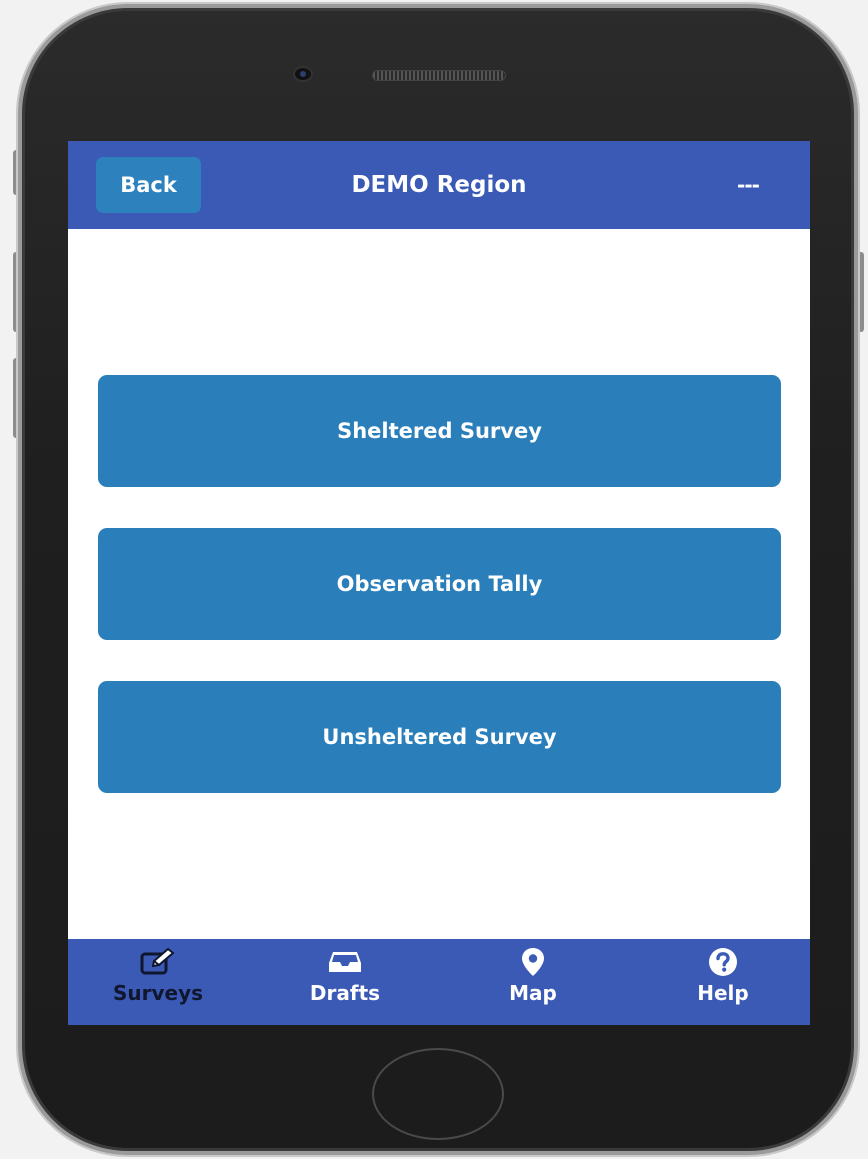 The image size is (868, 1159). Describe the element at coordinates (345, 993) in the screenshot. I see `tab-label: Drafts` at that location.